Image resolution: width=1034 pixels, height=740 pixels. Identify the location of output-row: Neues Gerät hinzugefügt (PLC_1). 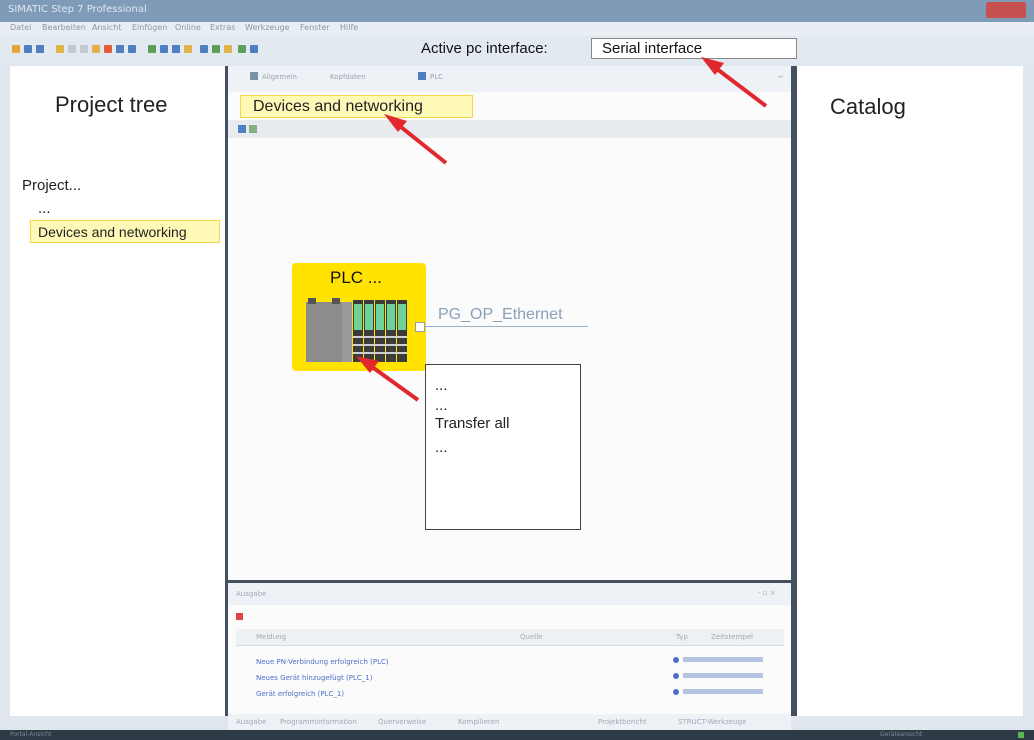
(314, 678).